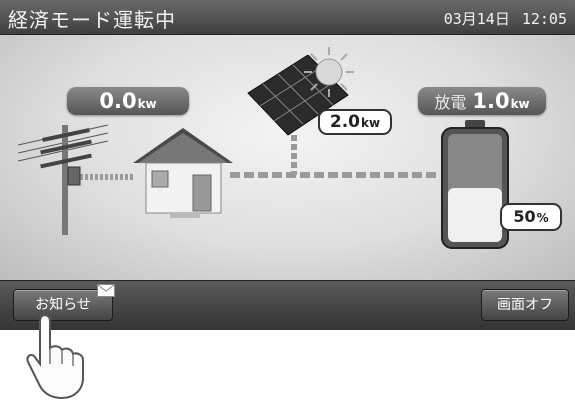 This screenshot has height=409, width=575. Describe the element at coordinates (92, 20) in the screenshot. I see `operation-mode-title: 経済モード運転中` at that location.